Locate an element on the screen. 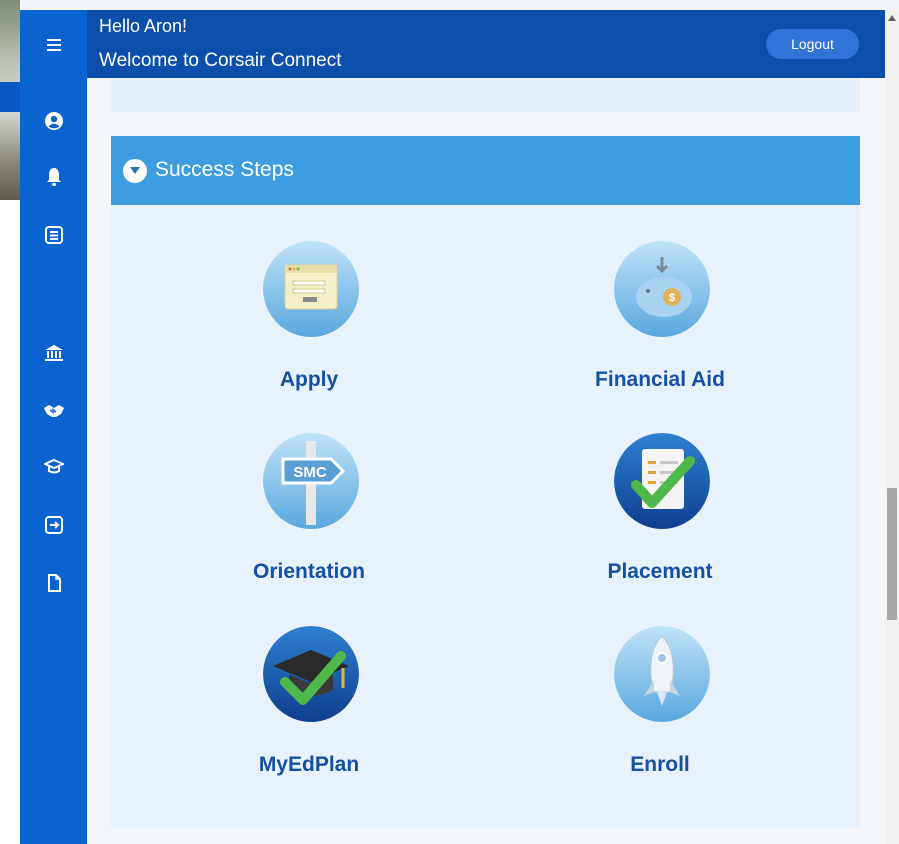 Image resolution: width=899 pixels, height=844 pixels. handshake-icon is located at coordinates (53, 411).